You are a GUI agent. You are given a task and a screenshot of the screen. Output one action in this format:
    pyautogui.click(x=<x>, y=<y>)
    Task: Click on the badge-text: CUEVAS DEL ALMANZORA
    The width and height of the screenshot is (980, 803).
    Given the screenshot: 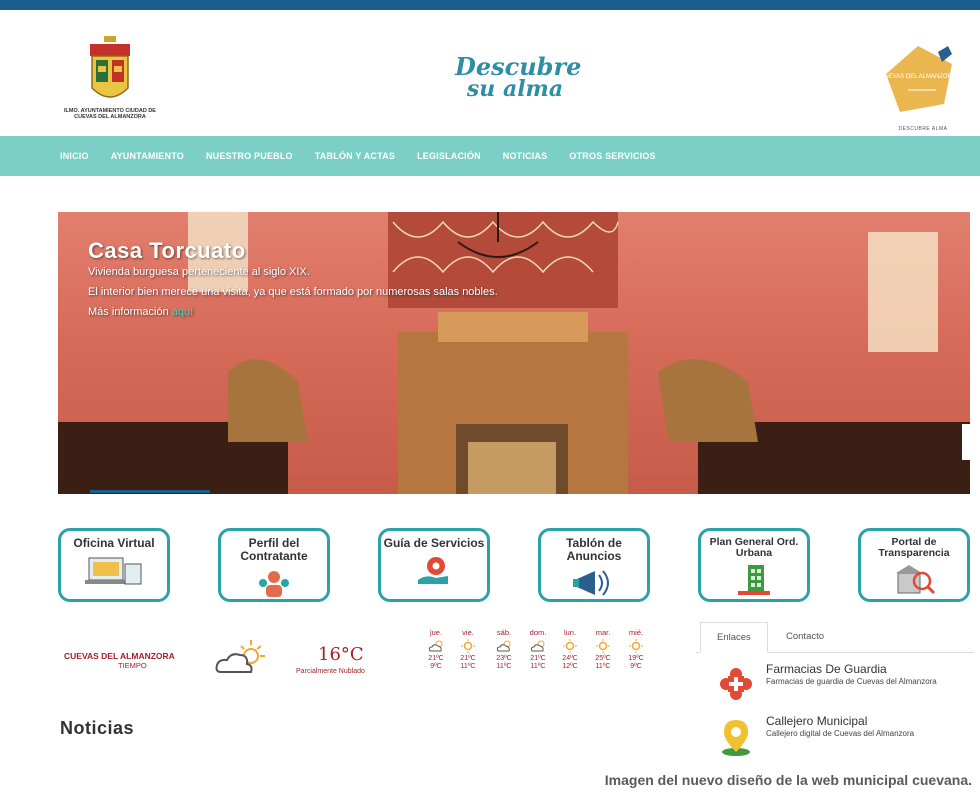 What is the action you would take?
    pyautogui.click(x=918, y=77)
    